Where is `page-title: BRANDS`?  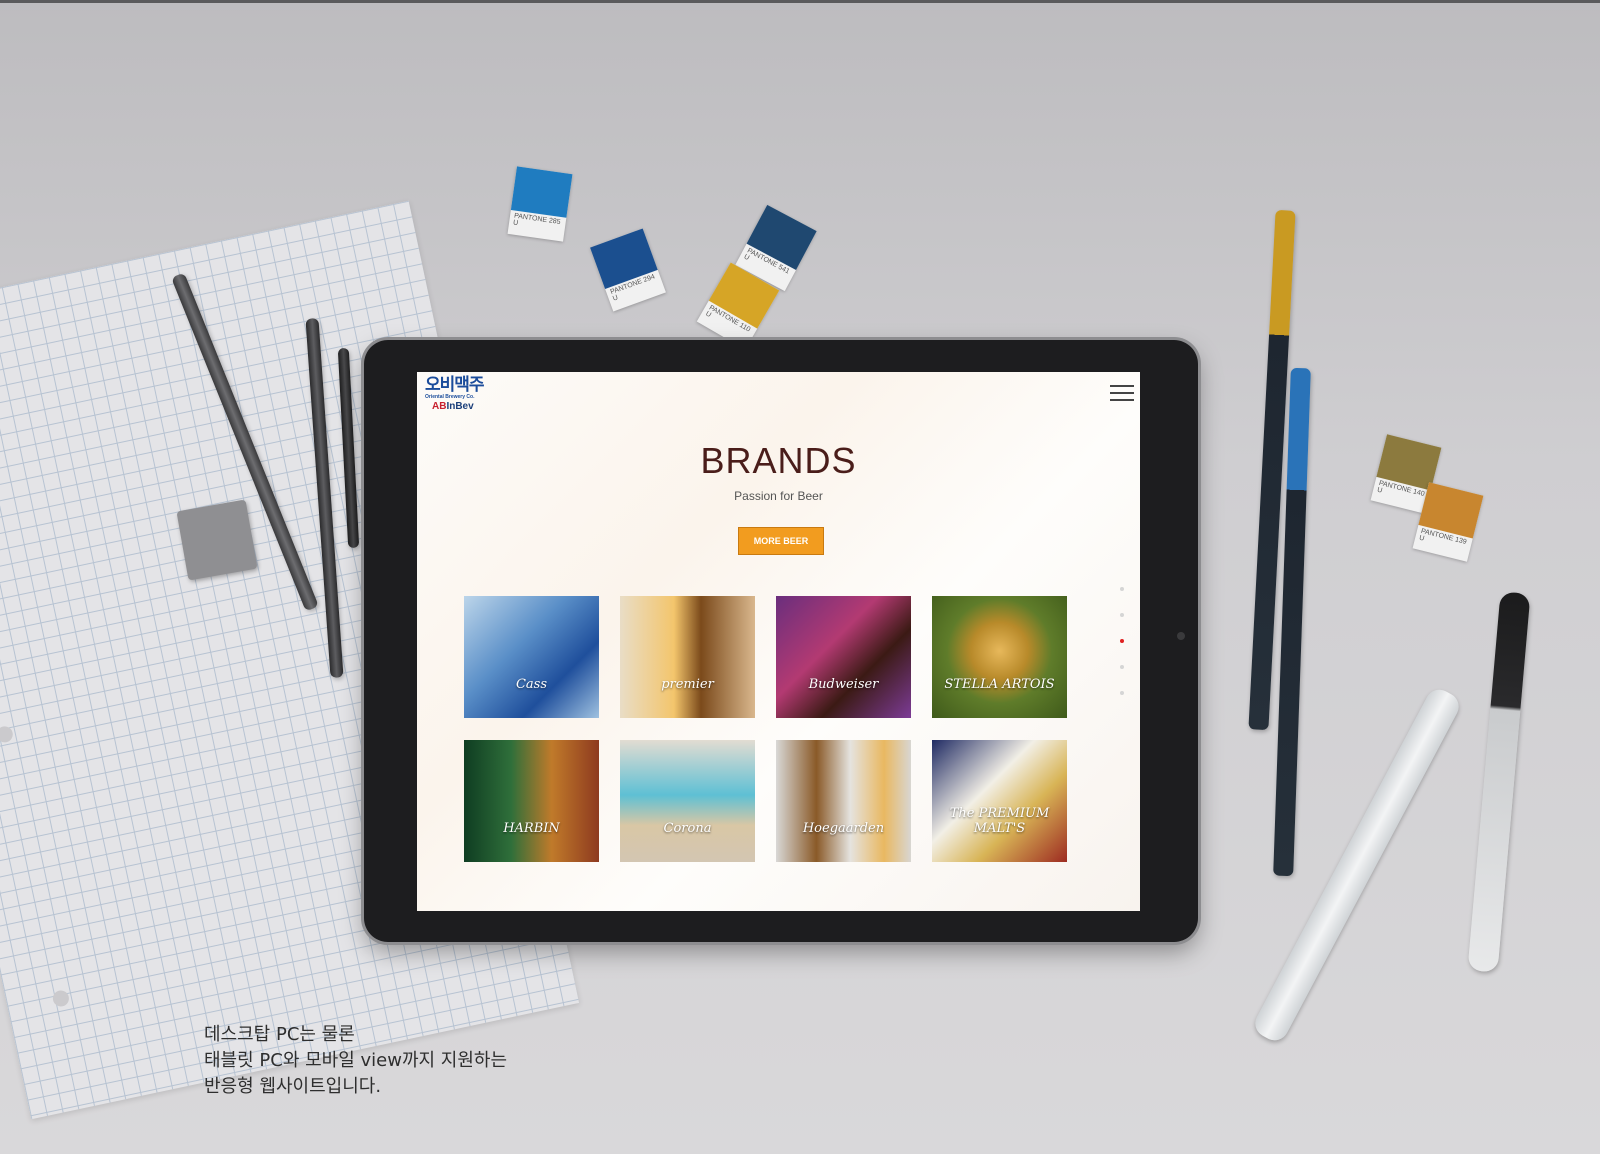
page-title: BRANDS is located at coordinates (778, 460).